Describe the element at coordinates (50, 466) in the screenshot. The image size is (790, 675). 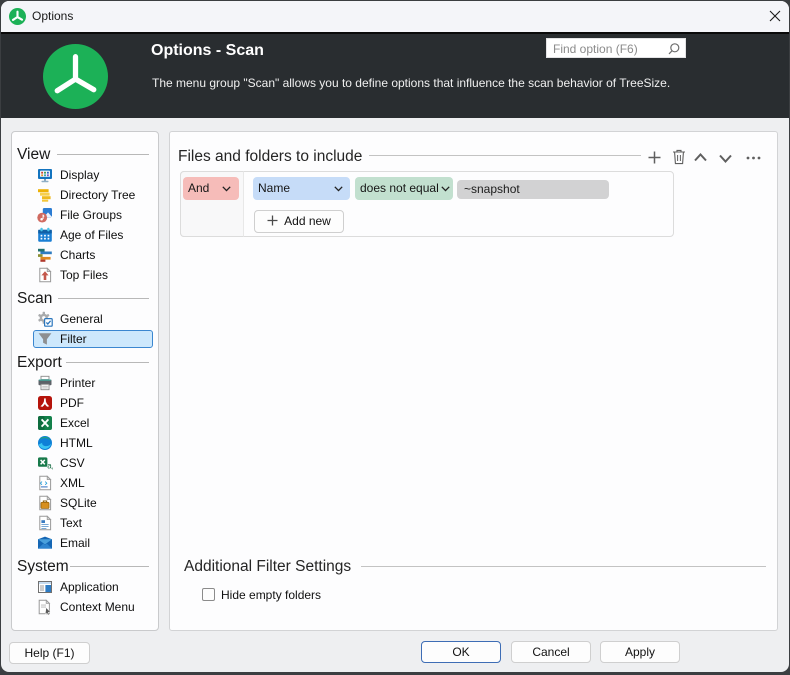
I see `svg-text: a,` at that location.